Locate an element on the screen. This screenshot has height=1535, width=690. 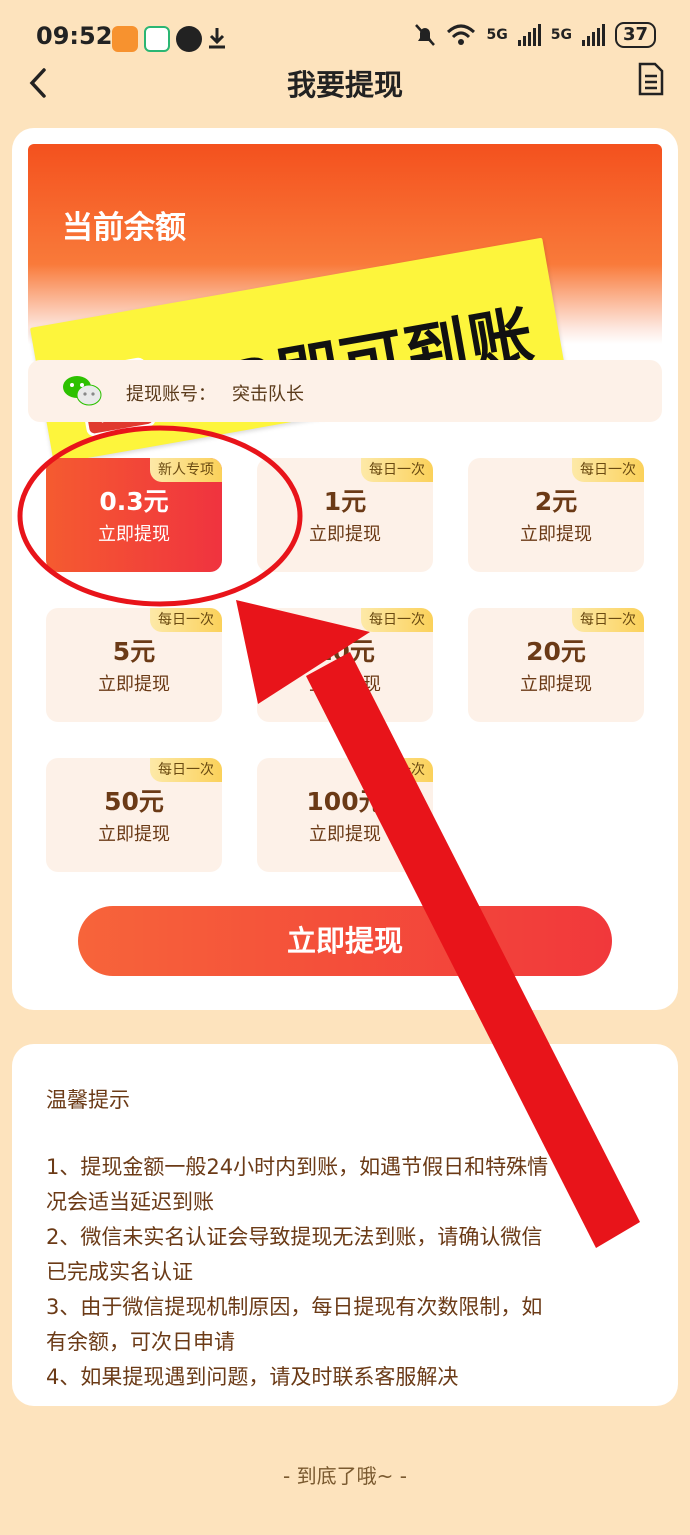
amount-option-50: 每日一次 50元 立即提现 is located at coordinates (134, 815).